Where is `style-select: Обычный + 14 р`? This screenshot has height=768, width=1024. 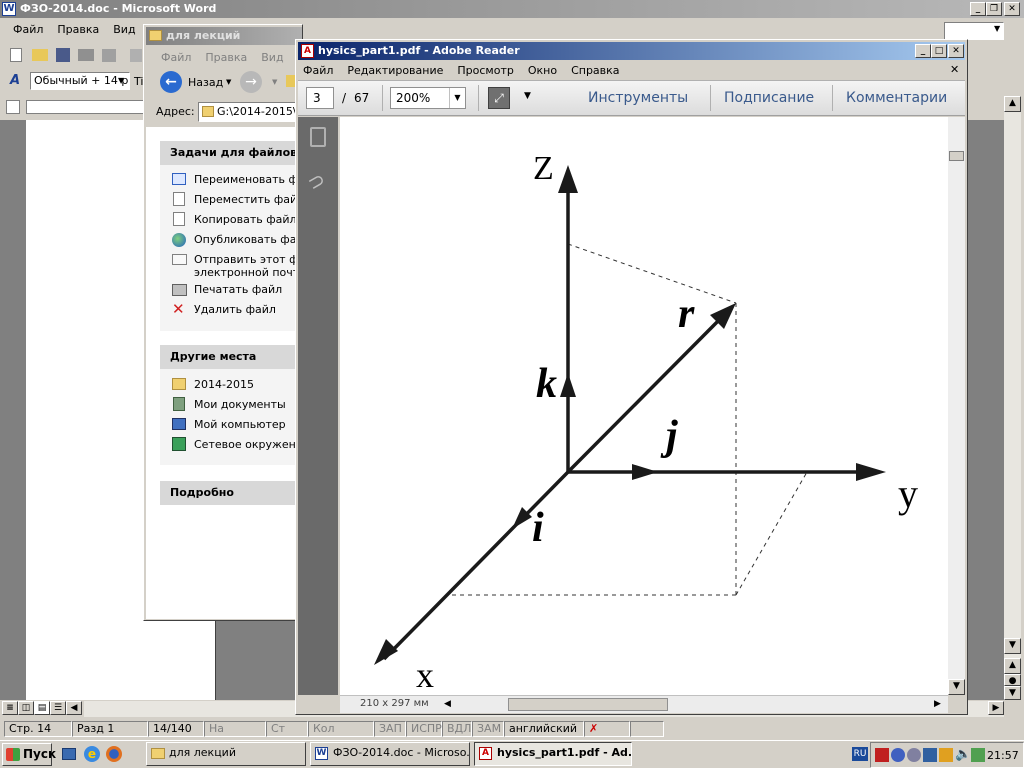 style-select: Обычный + 14 р is located at coordinates (80, 81).